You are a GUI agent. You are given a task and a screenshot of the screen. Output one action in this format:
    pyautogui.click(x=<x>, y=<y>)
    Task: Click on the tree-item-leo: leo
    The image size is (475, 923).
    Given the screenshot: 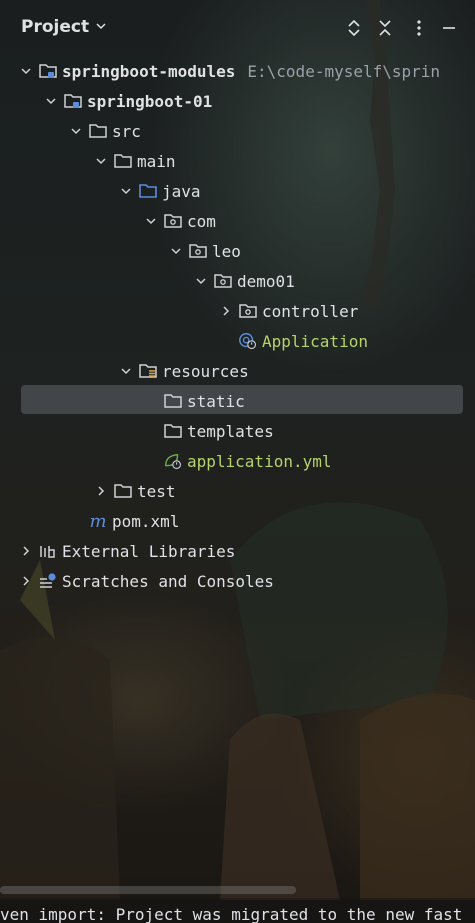 What is the action you would take?
    pyautogui.click(x=321, y=251)
    